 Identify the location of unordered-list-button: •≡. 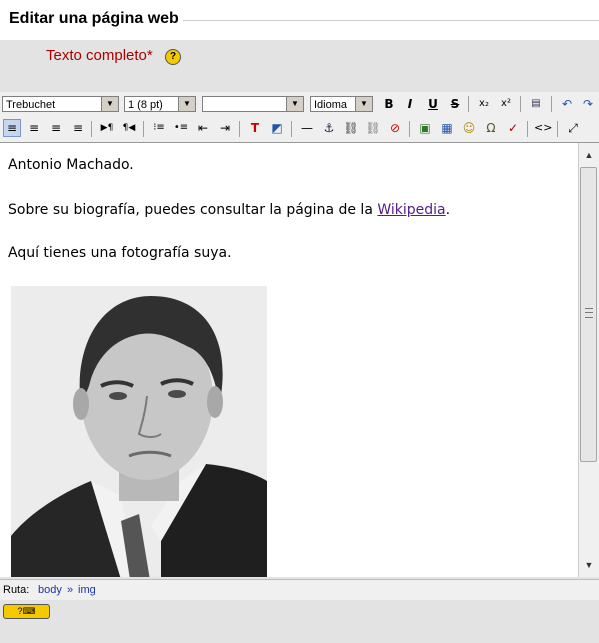
(181, 128).